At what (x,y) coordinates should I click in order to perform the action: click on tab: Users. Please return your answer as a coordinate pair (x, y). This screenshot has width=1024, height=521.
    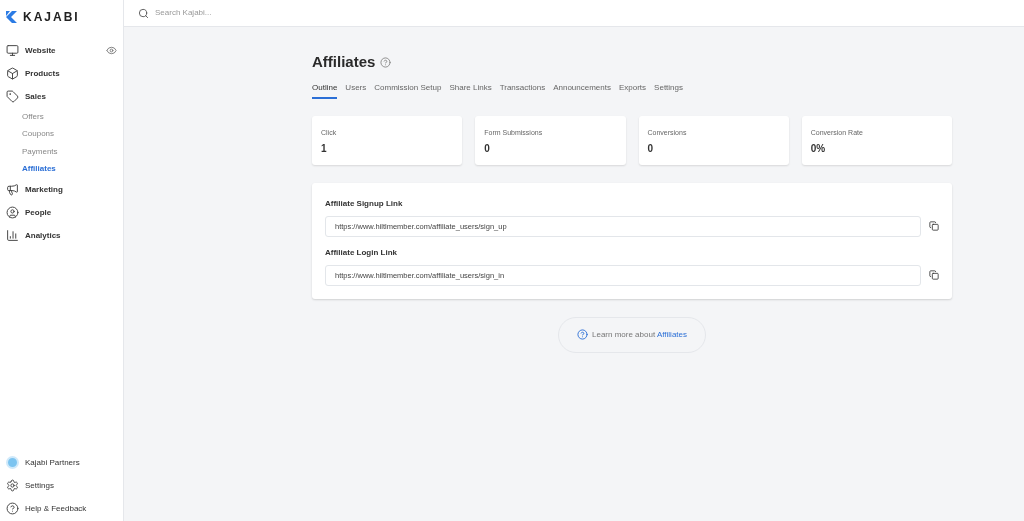
    Looking at the image, I should click on (356, 90).